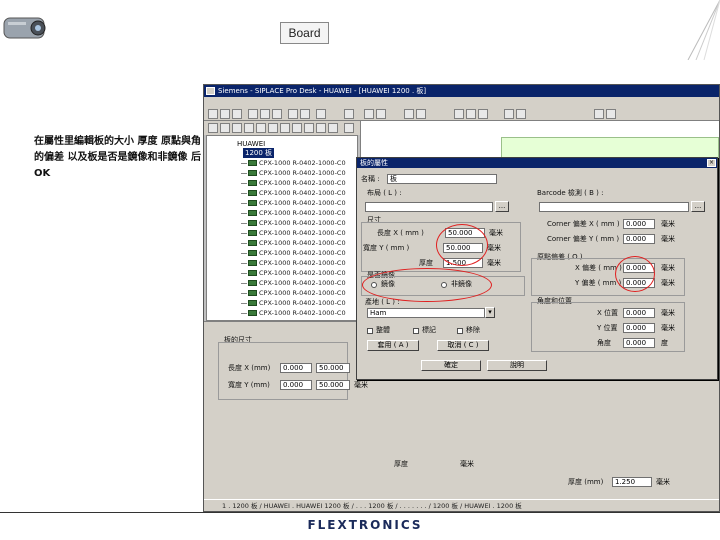 Image resolution: width=720 pixels, height=540 pixels. I want to click on tool-j-icon, so click(321, 128).